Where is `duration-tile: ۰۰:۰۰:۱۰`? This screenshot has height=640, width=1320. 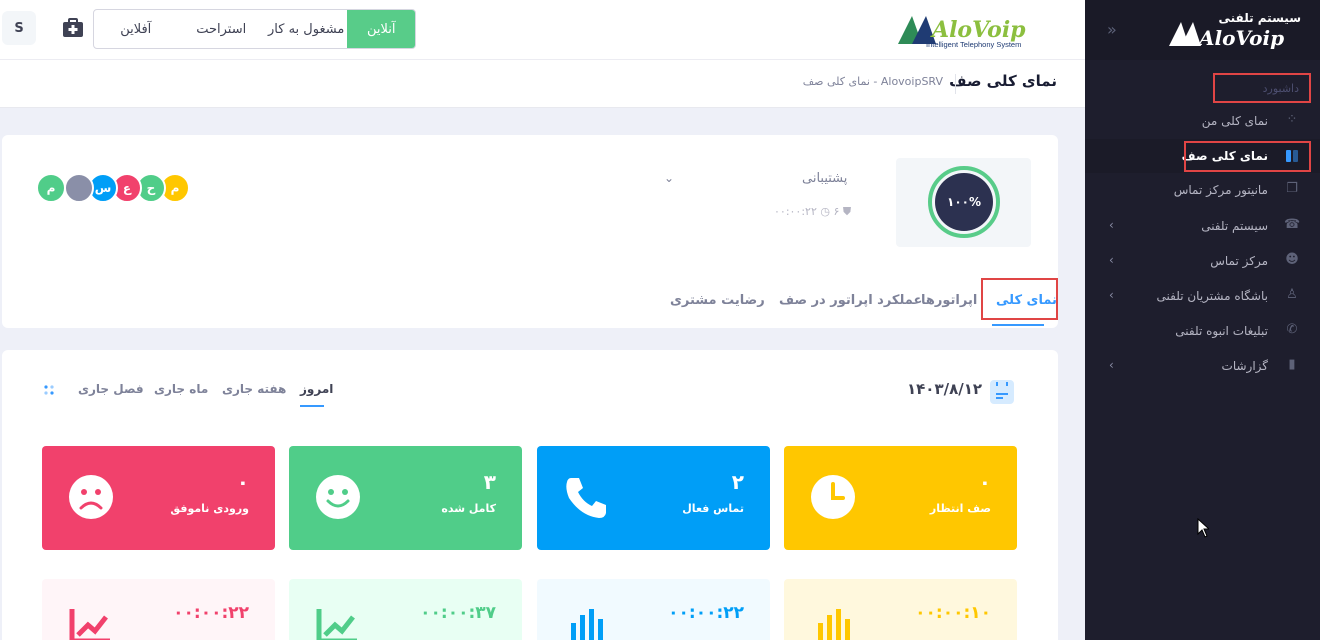 duration-tile: ۰۰:۰۰:۱۰ is located at coordinates (900, 609).